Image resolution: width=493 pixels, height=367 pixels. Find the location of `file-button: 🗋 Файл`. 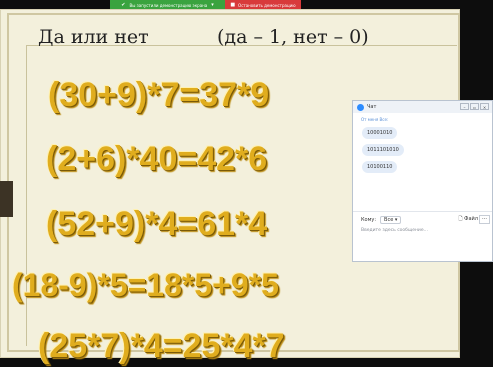

file-button: 🗋 Файл is located at coordinates (468, 220).